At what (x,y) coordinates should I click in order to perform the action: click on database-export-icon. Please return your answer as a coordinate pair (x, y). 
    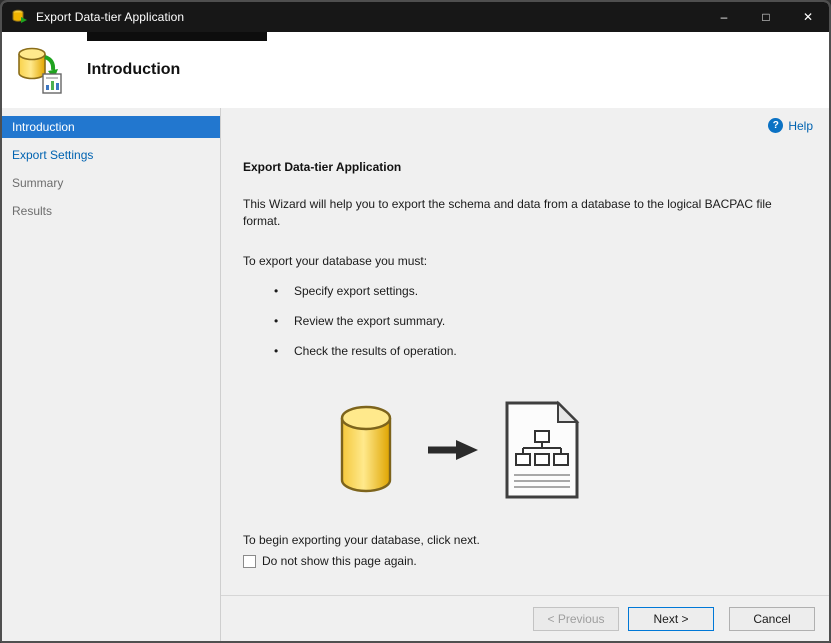
    Looking at the image, I should click on (20, 17).